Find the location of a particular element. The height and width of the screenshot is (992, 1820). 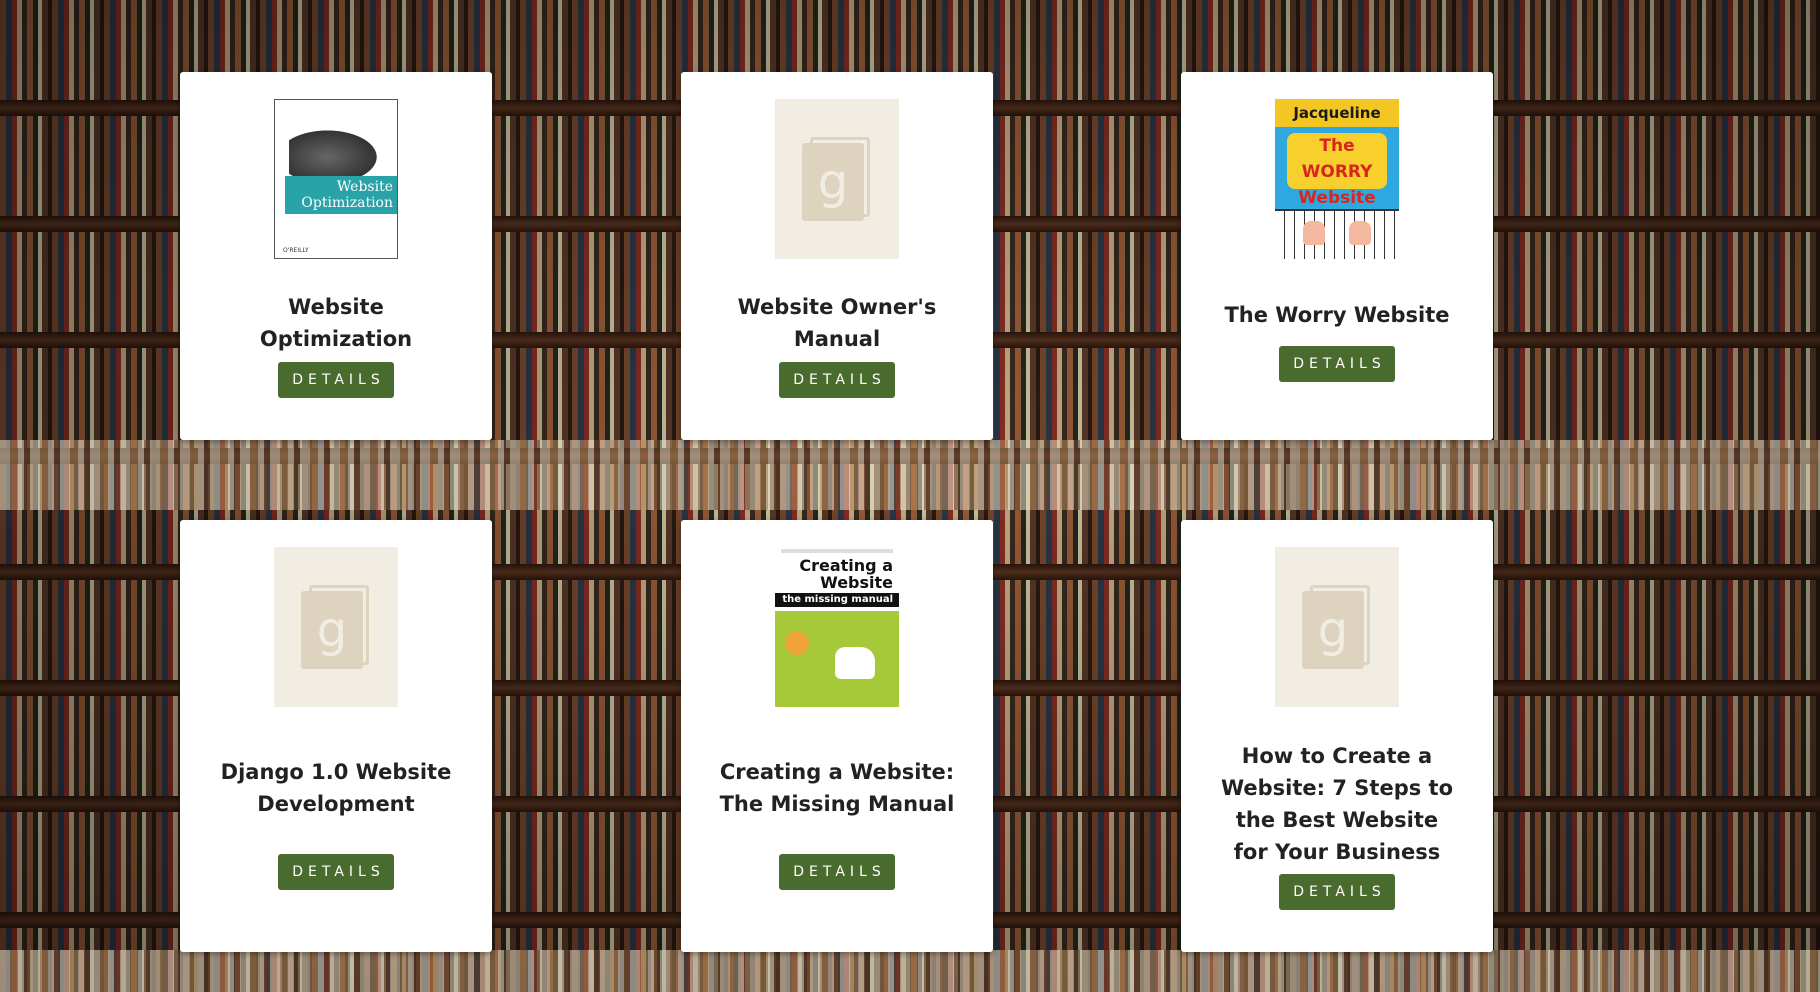

cover-banner: the missing manual is located at coordinates (837, 600).